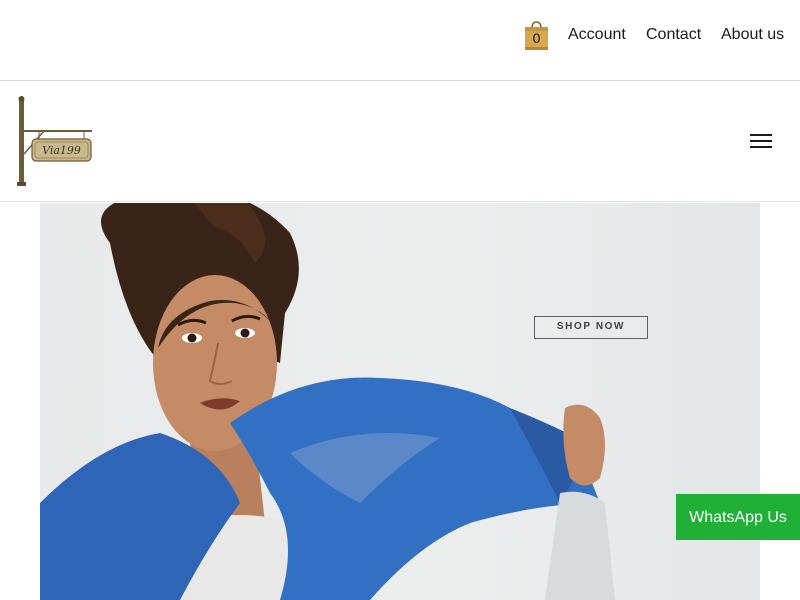 The image size is (800, 600). What do you see at coordinates (54, 142) in the screenshot?
I see `site-logo: Via199` at bounding box center [54, 142].